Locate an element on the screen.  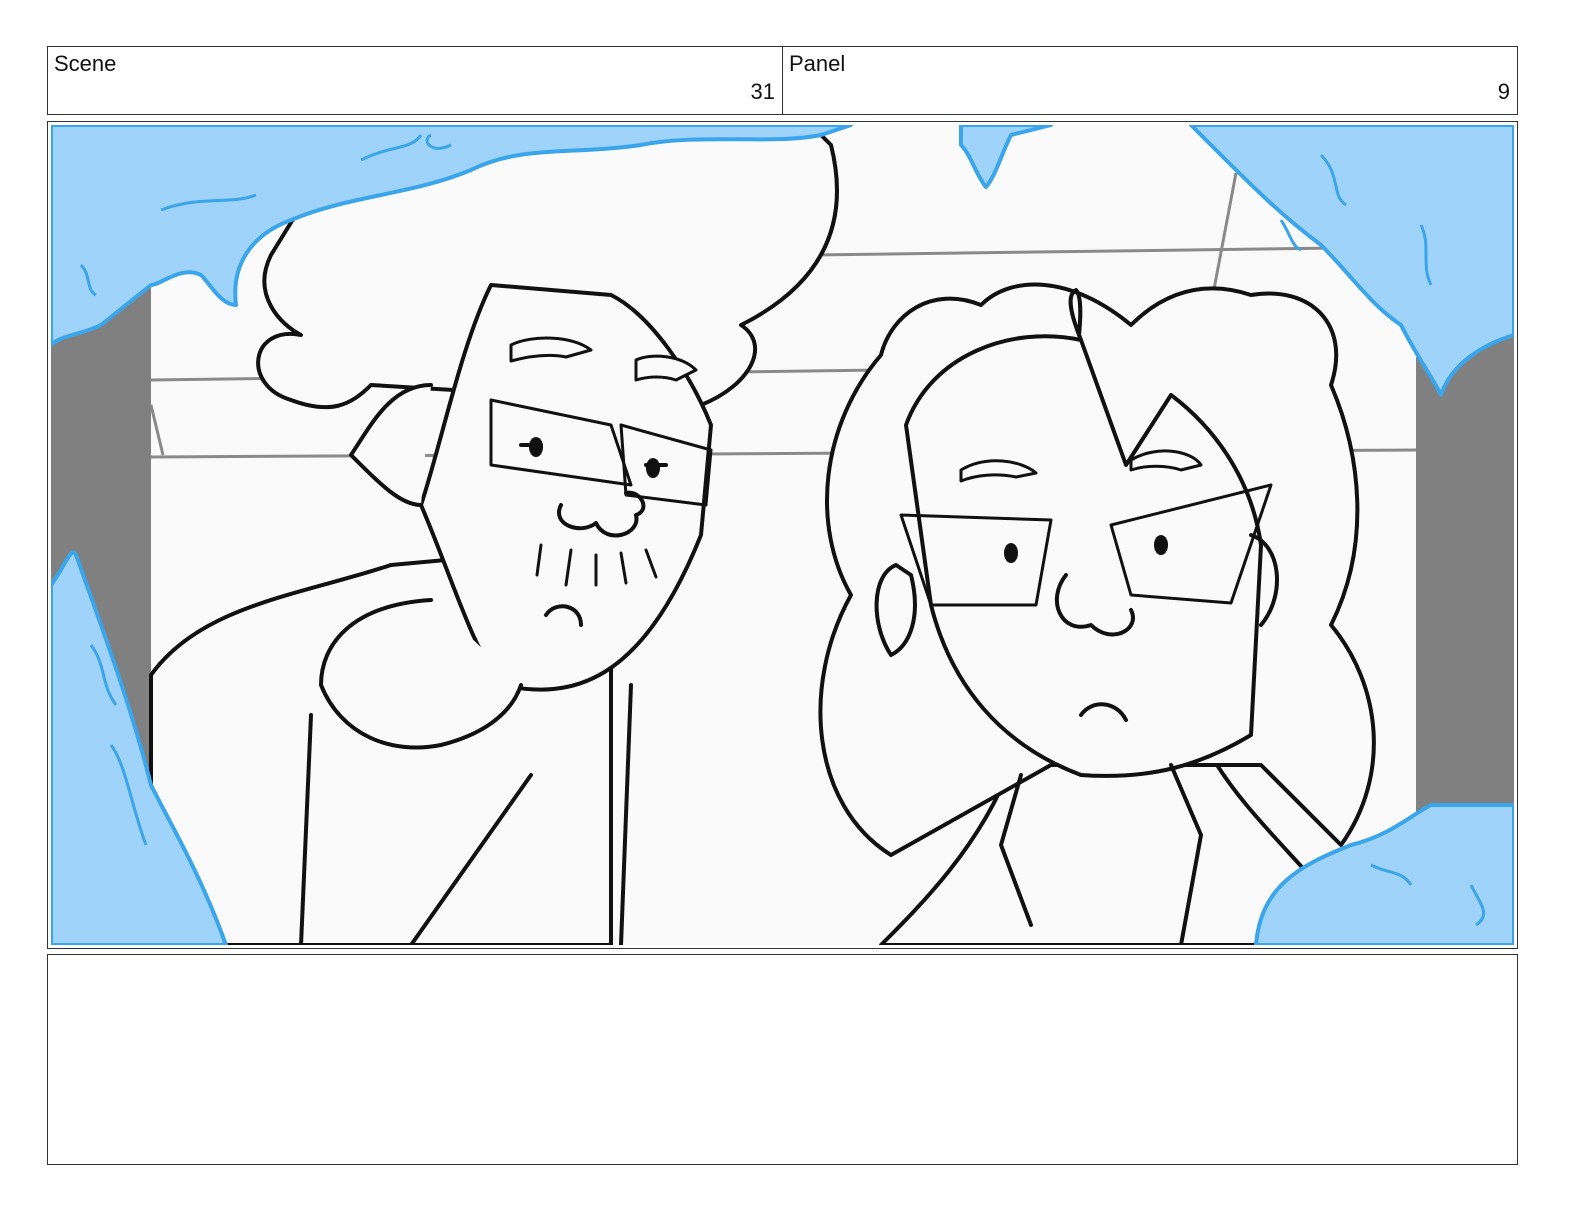
scene-label: Scene is located at coordinates (85, 63).